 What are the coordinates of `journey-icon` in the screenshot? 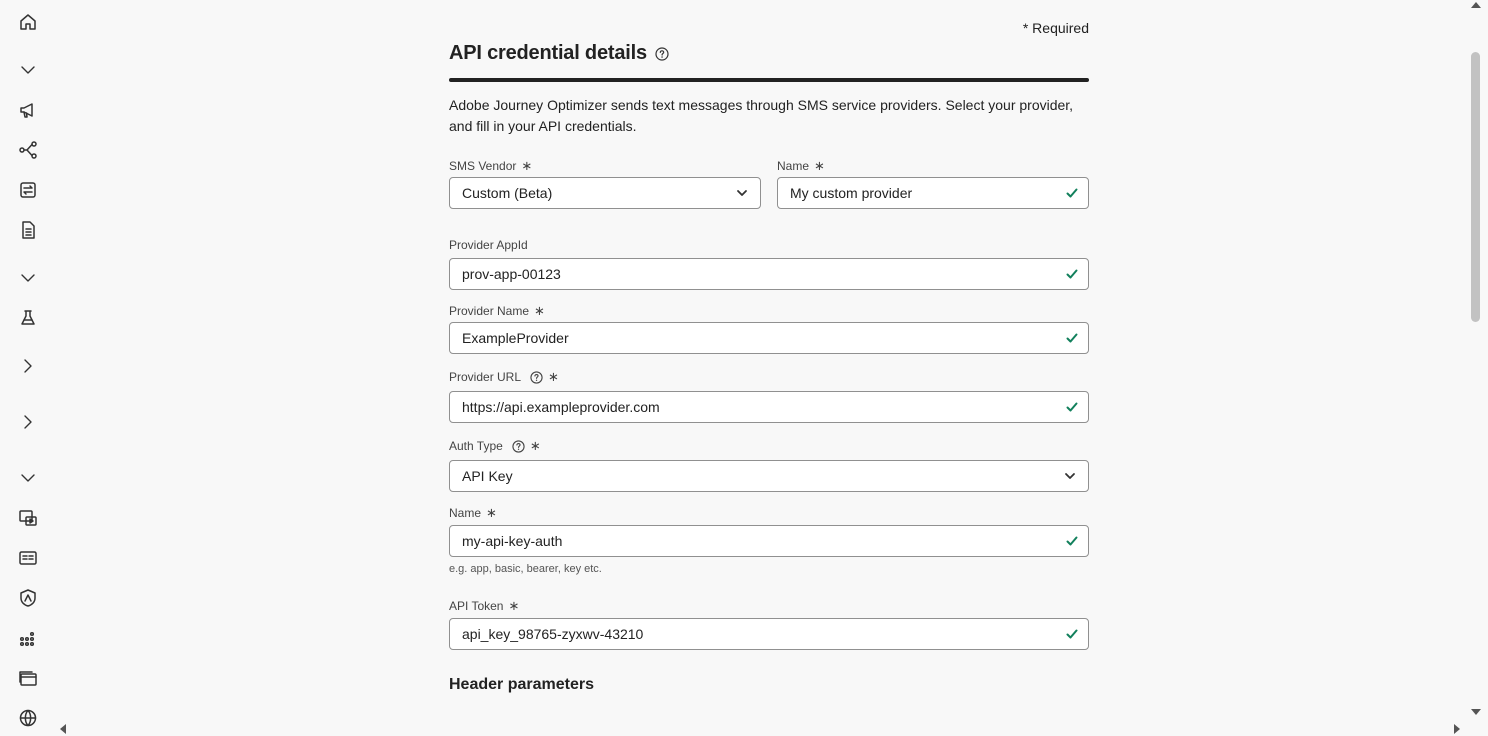 It's located at (28, 150).